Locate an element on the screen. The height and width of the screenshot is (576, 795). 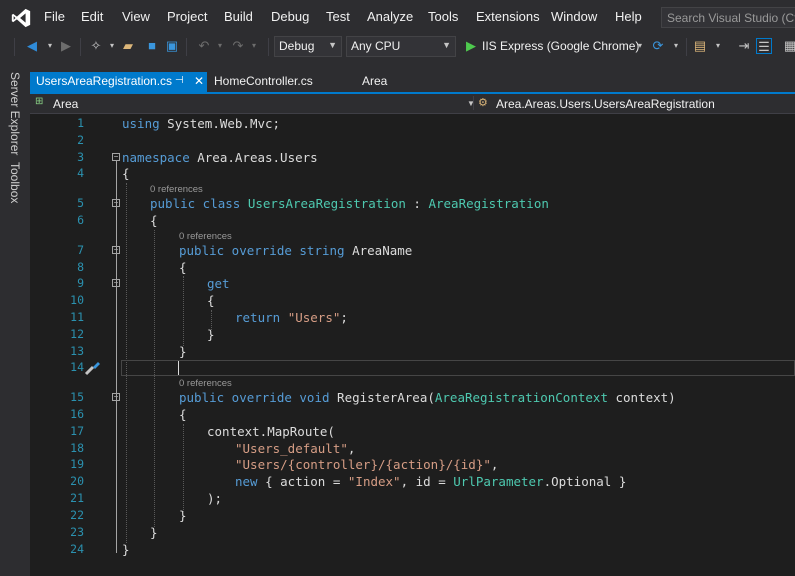
run-target-label: IIS Express (Google Chrome) is located at coordinates (560, 46).